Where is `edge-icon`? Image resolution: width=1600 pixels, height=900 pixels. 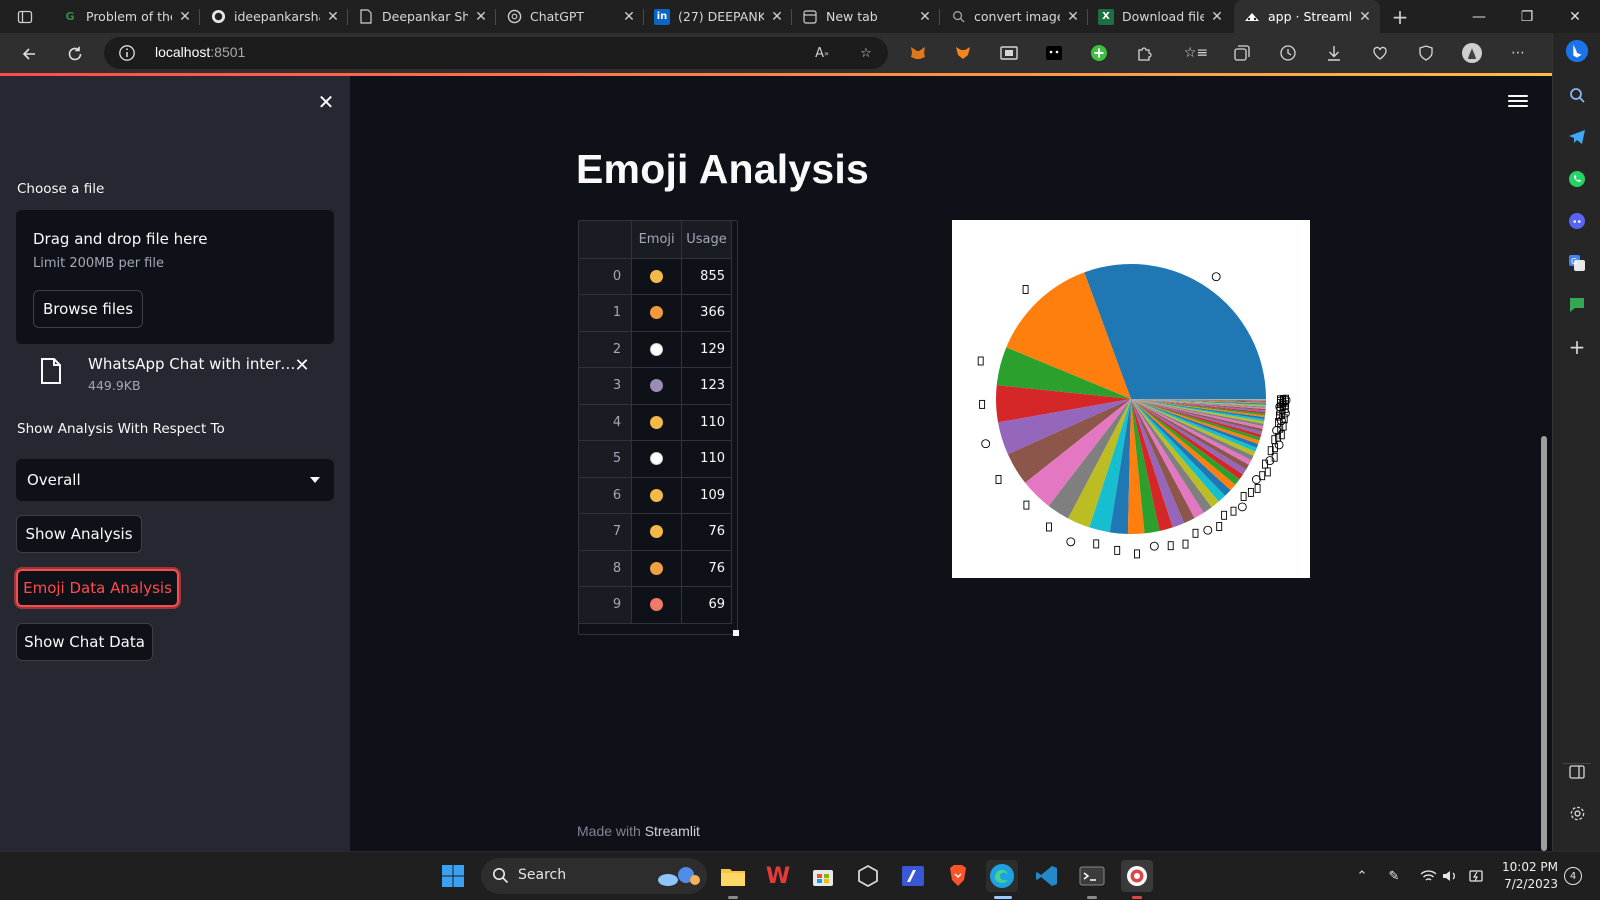 edge-icon is located at coordinates (1002, 876).